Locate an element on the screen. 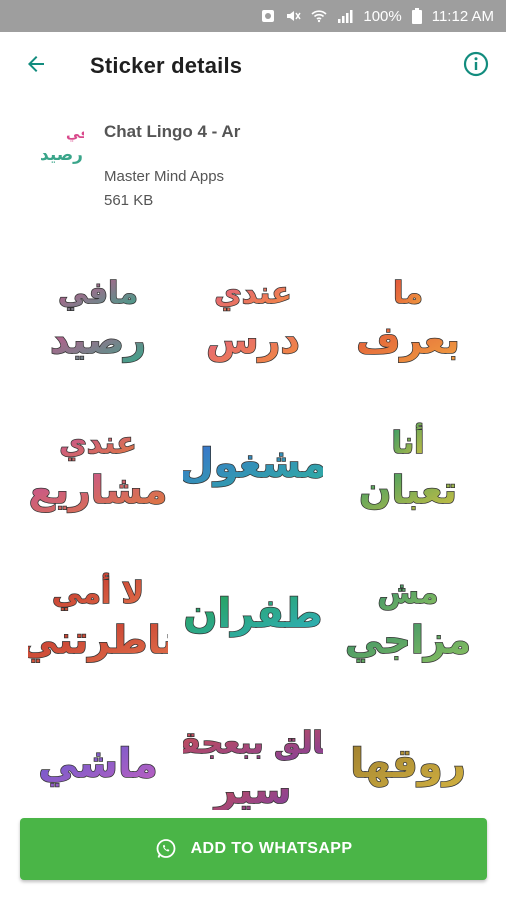 Image resolution: width=506 pixels, height=900 pixels. sticker-image: روقها is located at coordinates (407, 764).